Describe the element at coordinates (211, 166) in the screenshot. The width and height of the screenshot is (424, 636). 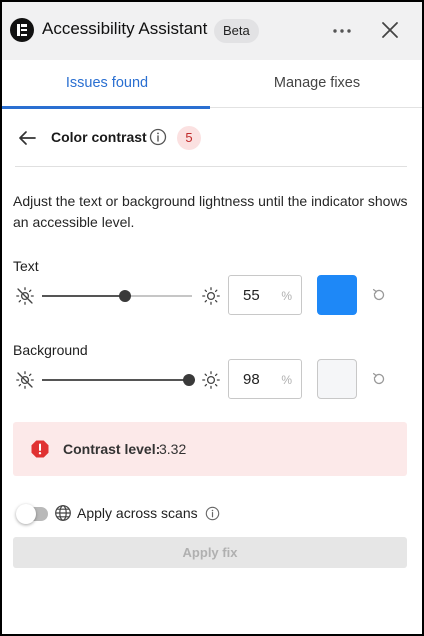
I see `divider` at that location.